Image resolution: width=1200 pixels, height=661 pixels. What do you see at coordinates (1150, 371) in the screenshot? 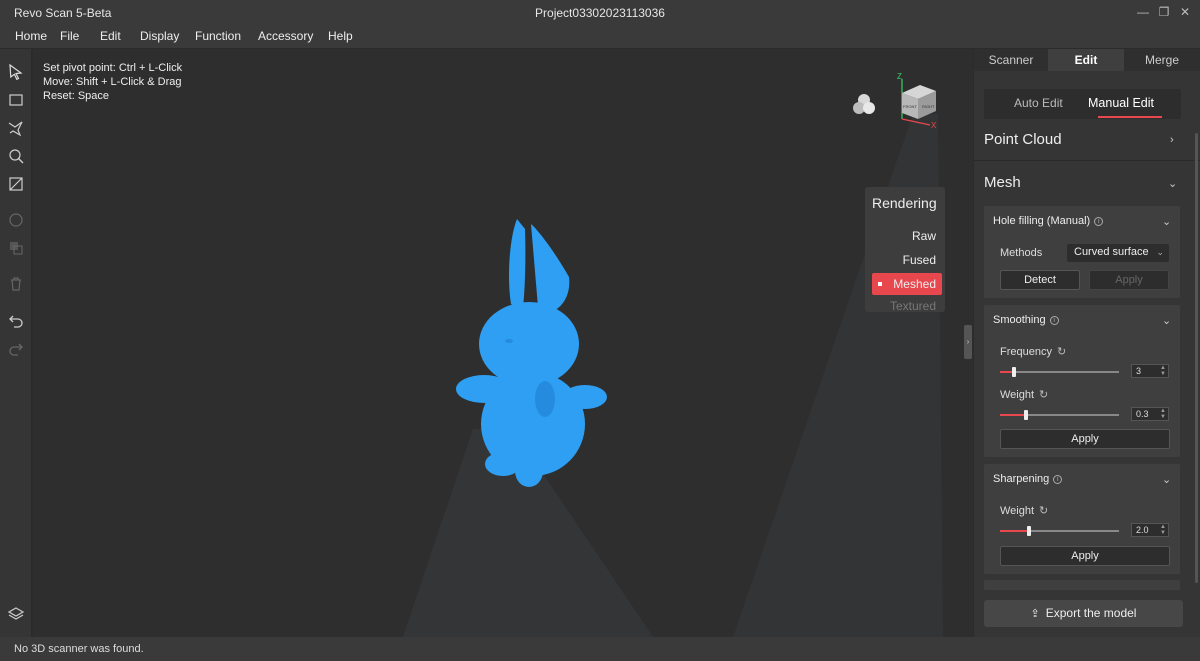
I see `frequency-spinbox: 3 ▲ ▼` at bounding box center [1150, 371].